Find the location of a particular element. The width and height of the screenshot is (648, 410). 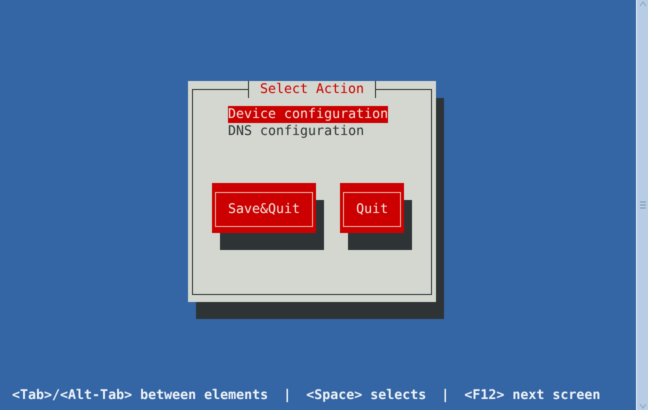

key-hint: <F12> next screen is located at coordinates (532, 395).